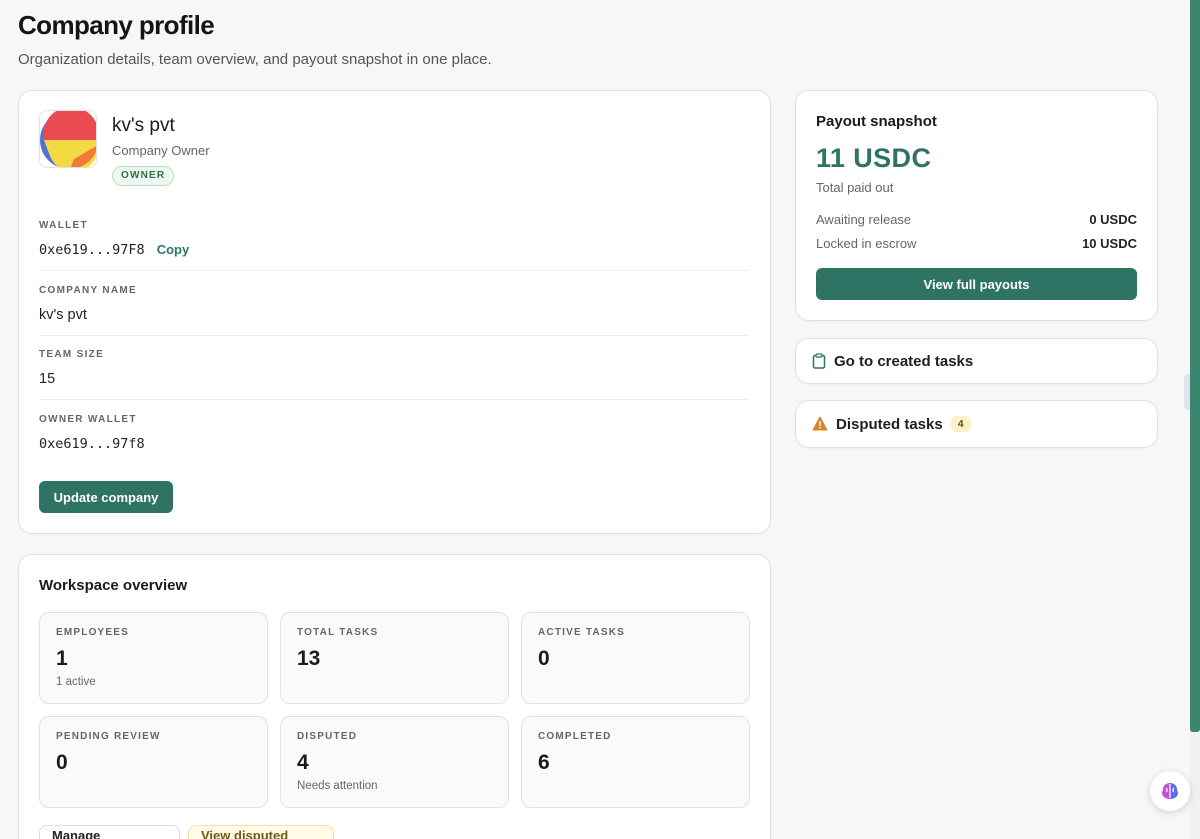  What do you see at coordinates (819, 361) in the screenshot?
I see `clipboard-icon` at bounding box center [819, 361].